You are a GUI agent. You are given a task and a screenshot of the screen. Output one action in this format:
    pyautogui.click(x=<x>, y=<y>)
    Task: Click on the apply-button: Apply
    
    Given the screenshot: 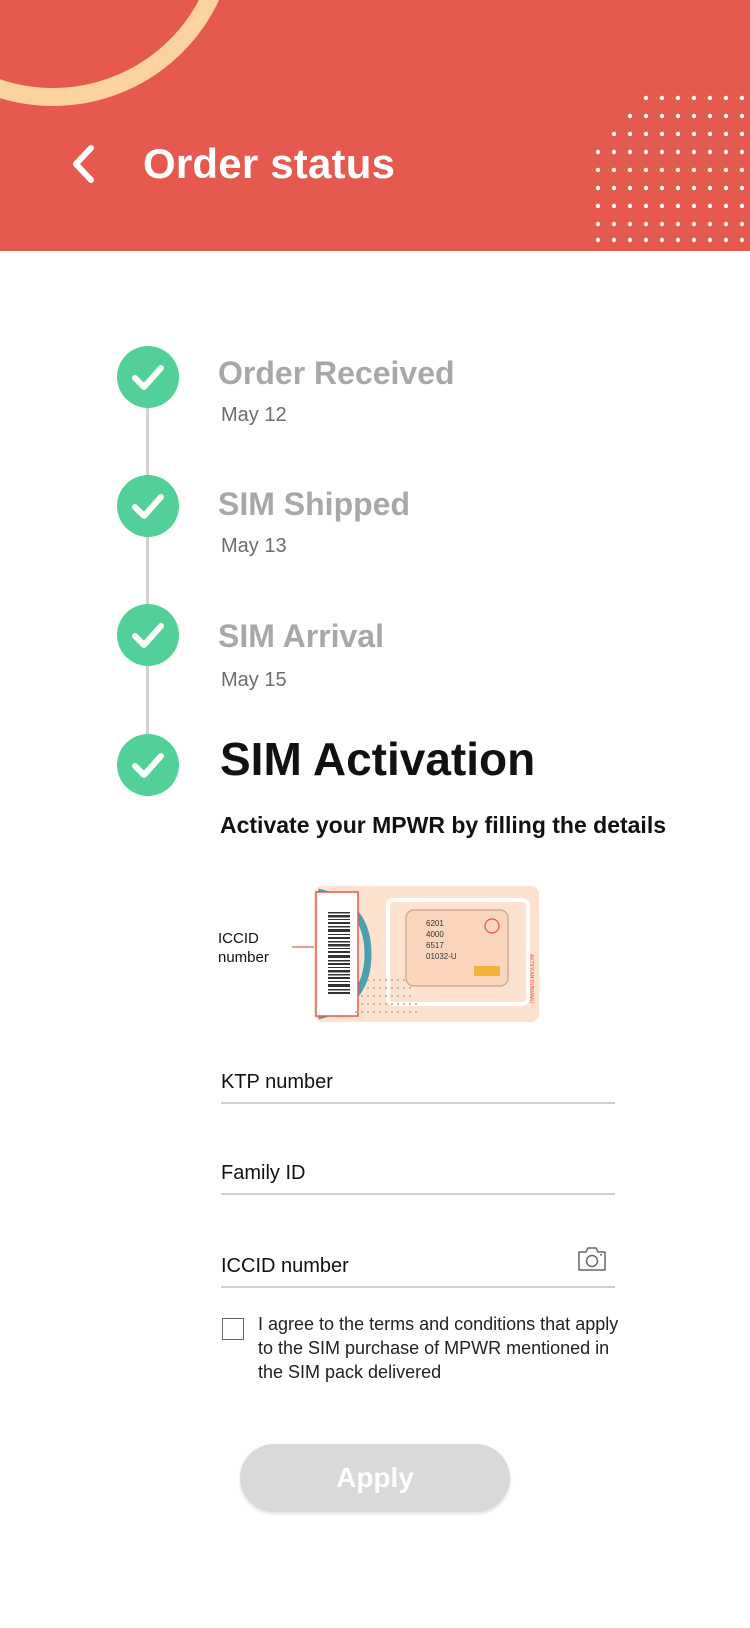 What is the action you would take?
    pyautogui.click(x=375, y=1478)
    